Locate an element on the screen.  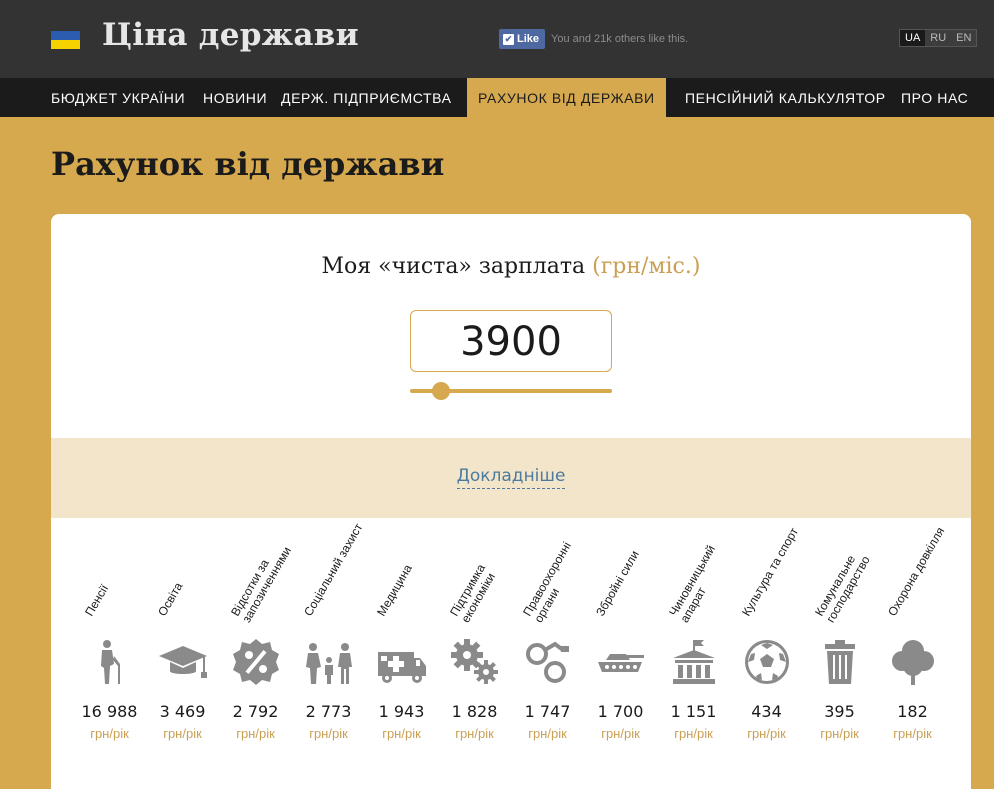
category-social: Соціальний захист 2 773 грн/рік is located at coordinates (328, 637).